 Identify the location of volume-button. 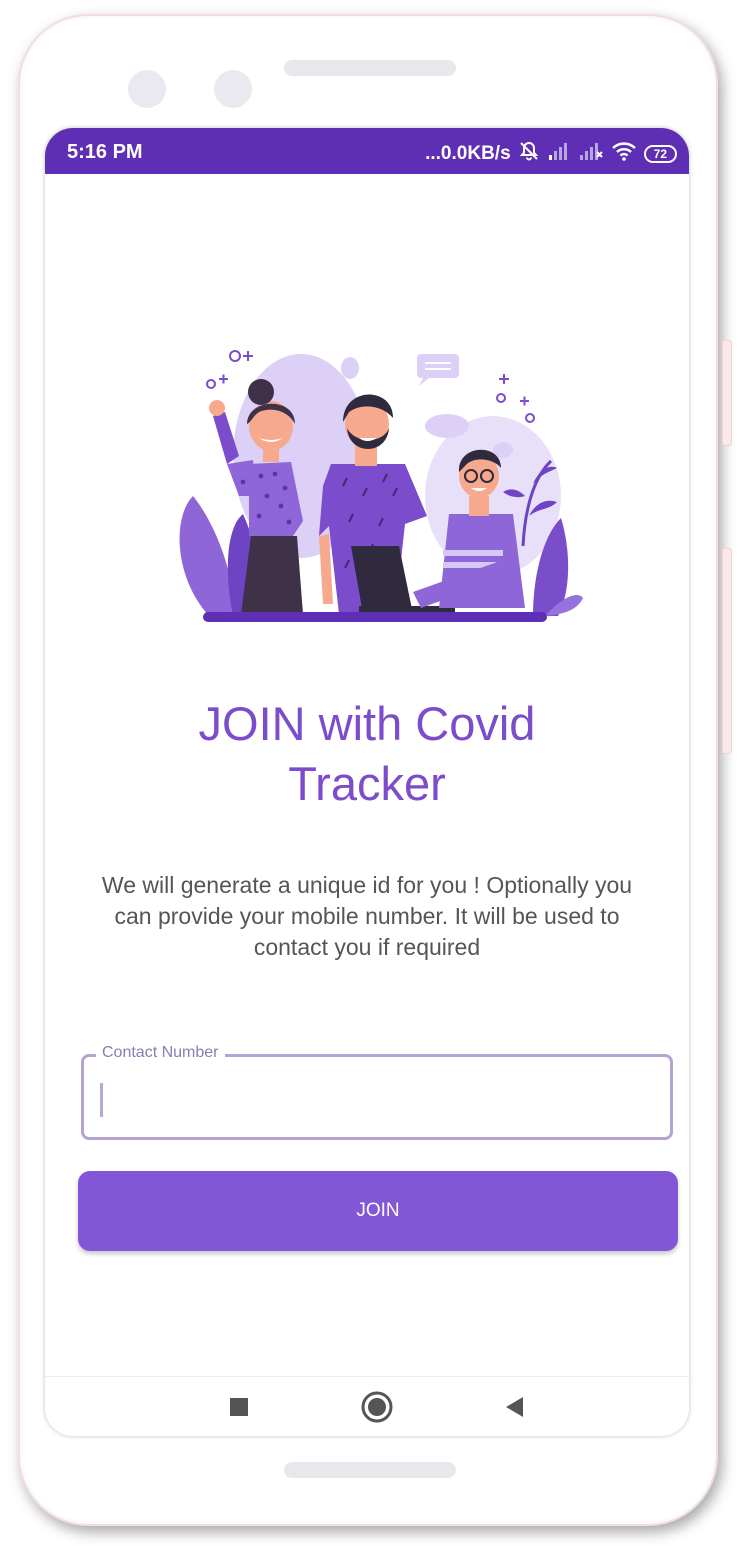
(727, 651).